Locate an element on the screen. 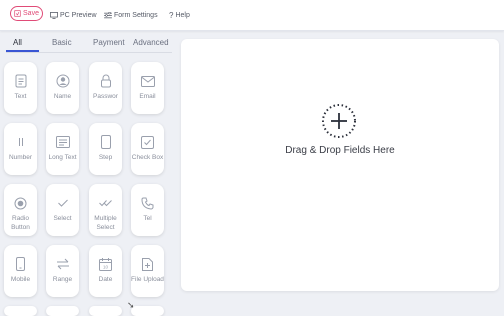  field-range: Range is located at coordinates (62, 271).